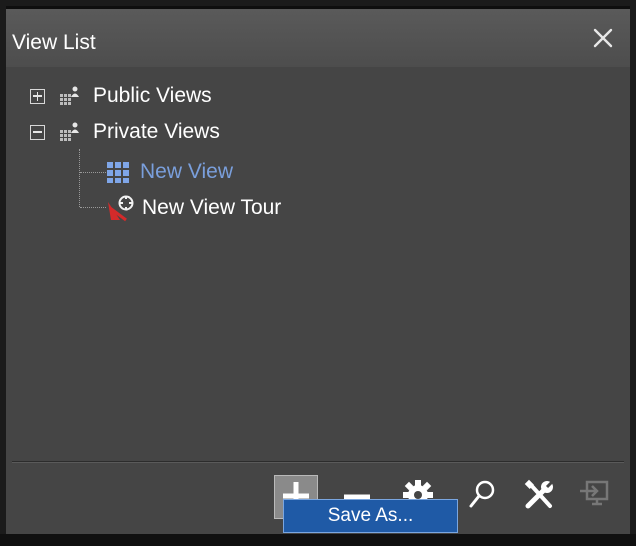 The width and height of the screenshot is (636, 546). Describe the element at coordinates (121, 208) in the screenshot. I see `view-tour-icon` at that location.